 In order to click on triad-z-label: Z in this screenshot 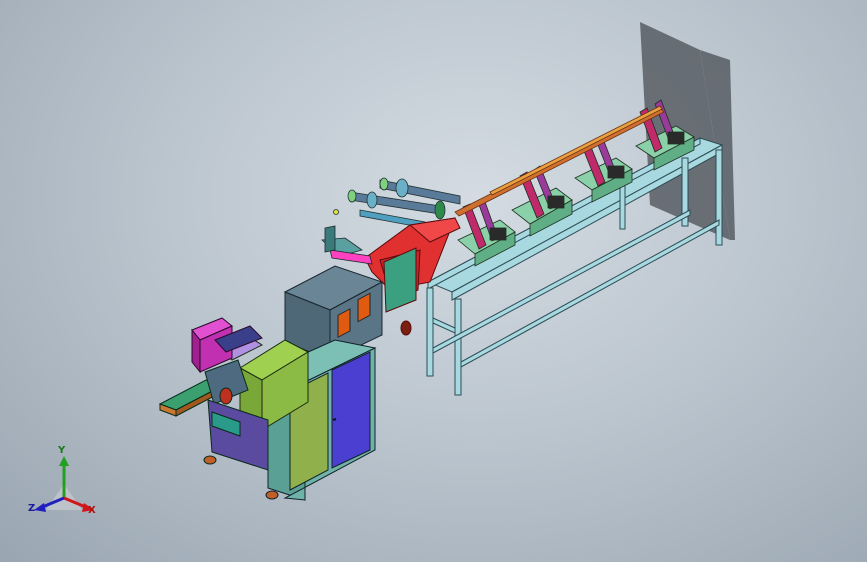, I will do `click(32, 508)`.